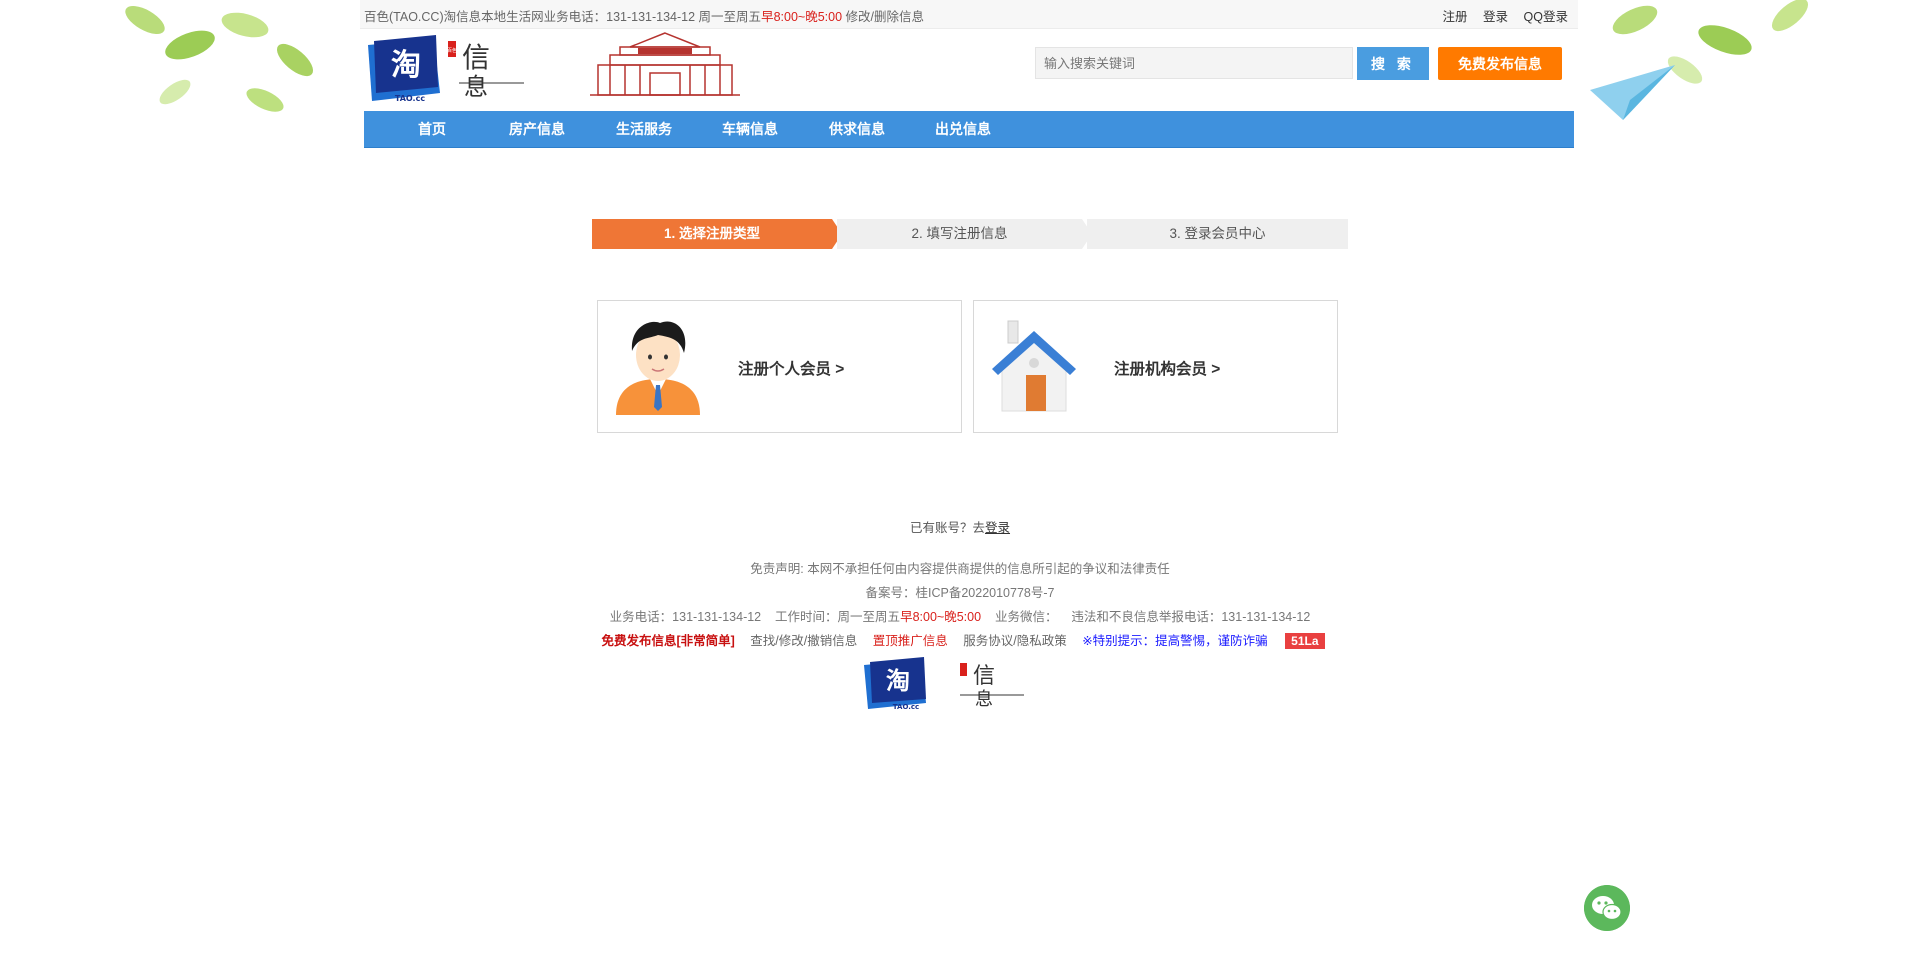 The width and height of the screenshot is (1920, 956). What do you see at coordinates (537, 129) in the screenshot?
I see `nav-property: 房产信息` at bounding box center [537, 129].